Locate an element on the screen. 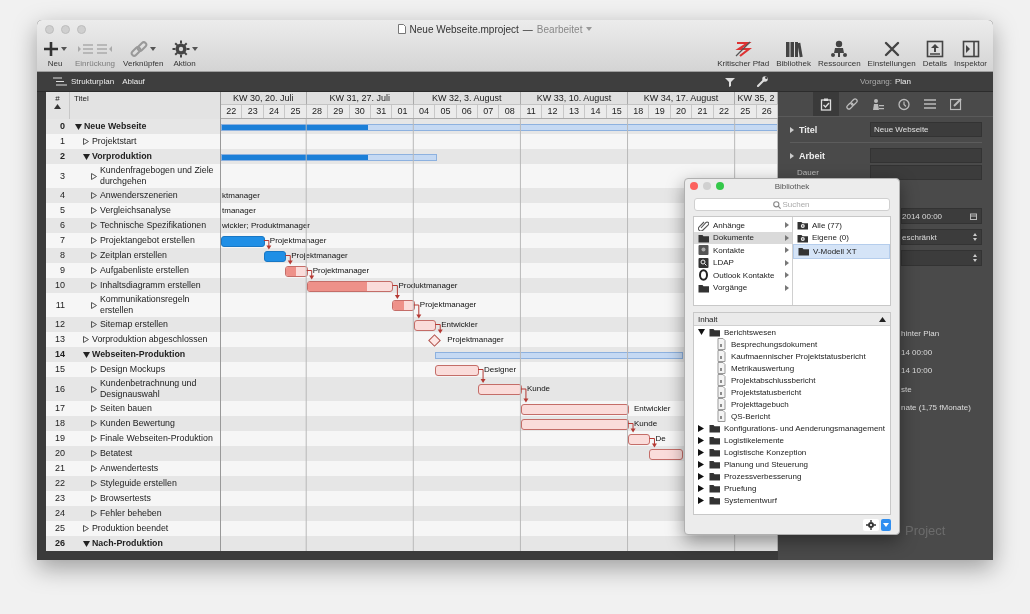 The width and height of the screenshot is (1030, 614). source-item: LDAP is located at coordinates (743, 262).